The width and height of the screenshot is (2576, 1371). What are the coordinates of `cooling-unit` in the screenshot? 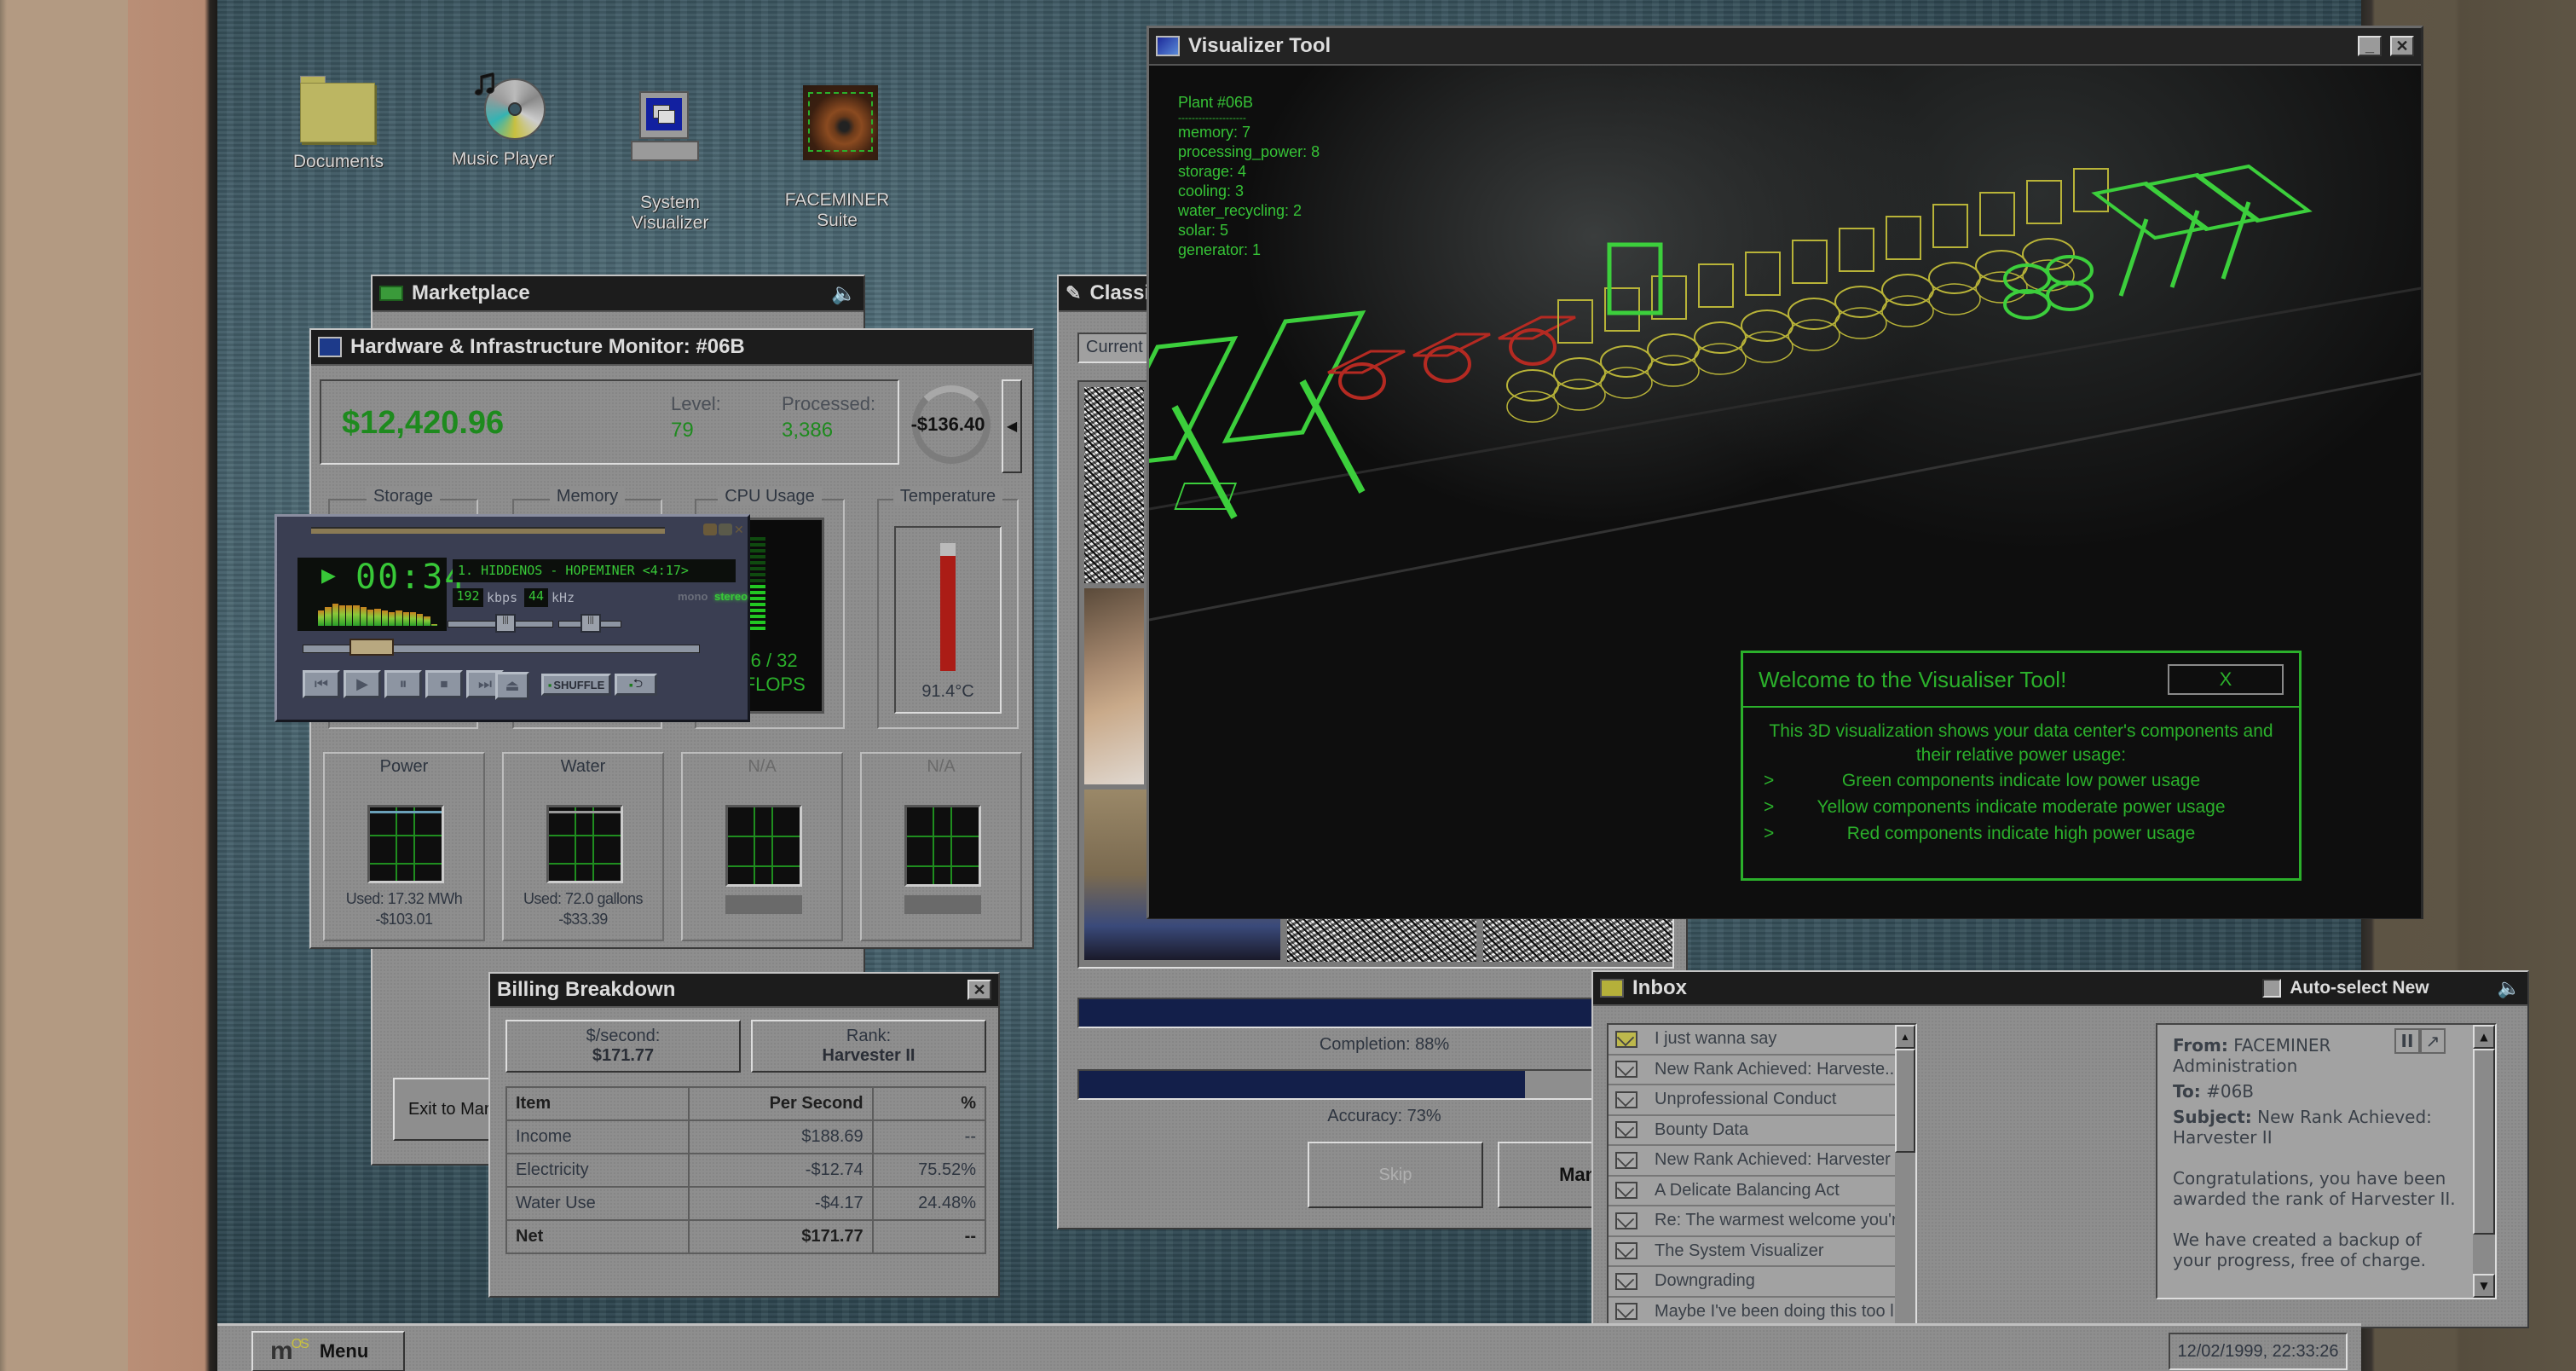 It's located at (1537, 328).